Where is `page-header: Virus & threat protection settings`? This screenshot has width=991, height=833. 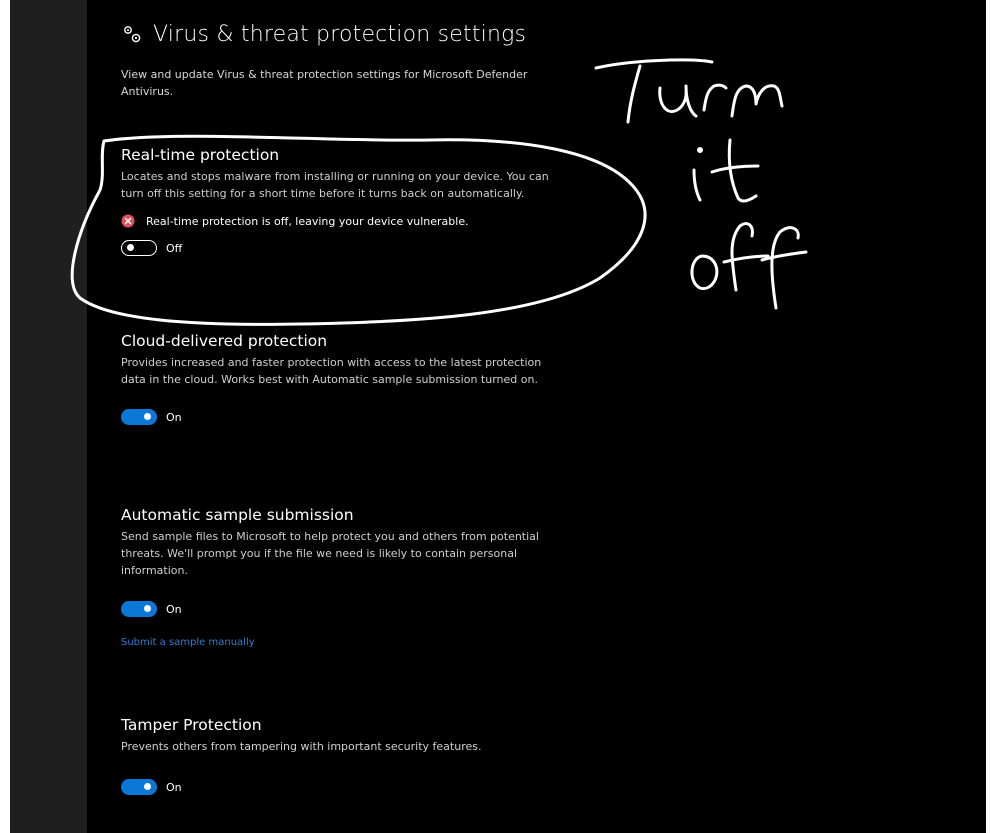
page-header: Virus & threat protection settings is located at coordinates (323, 34).